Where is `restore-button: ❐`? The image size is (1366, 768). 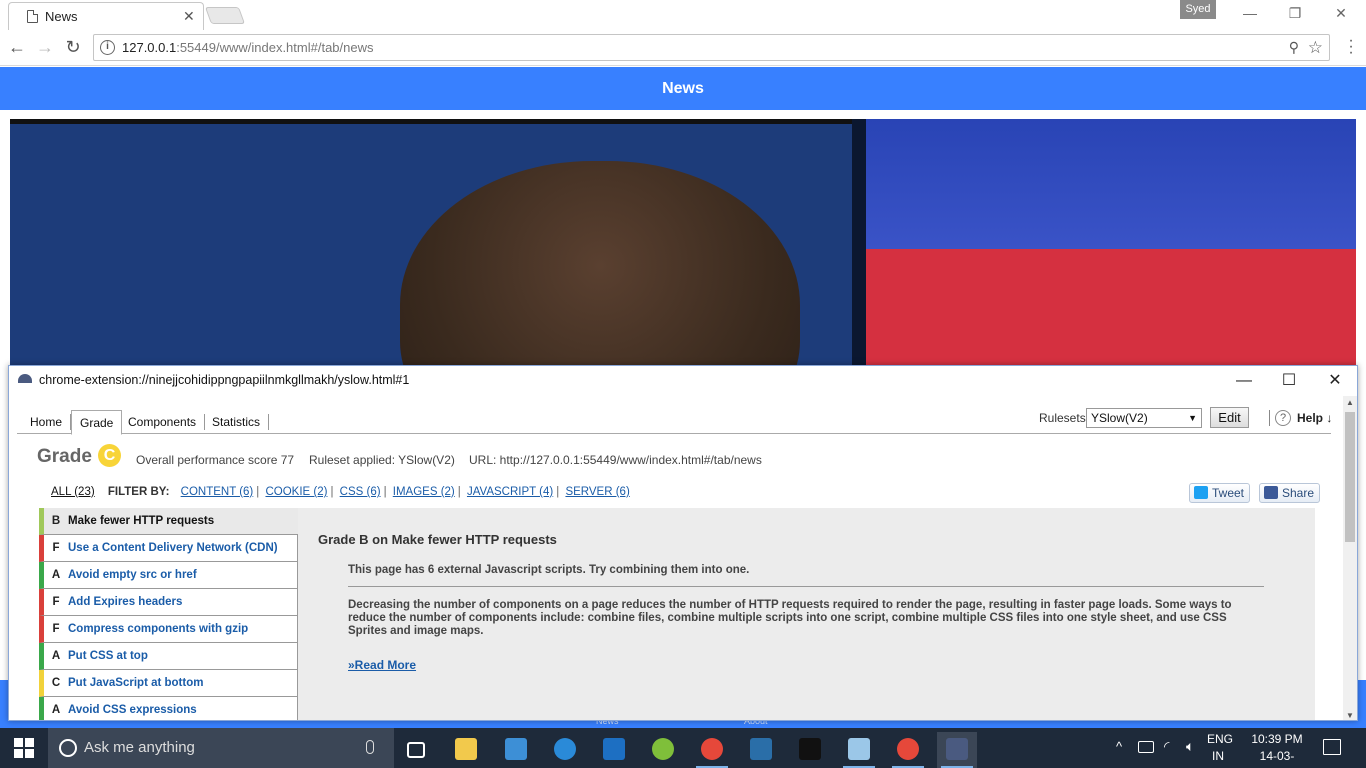 restore-button: ❐ is located at coordinates (1295, 14).